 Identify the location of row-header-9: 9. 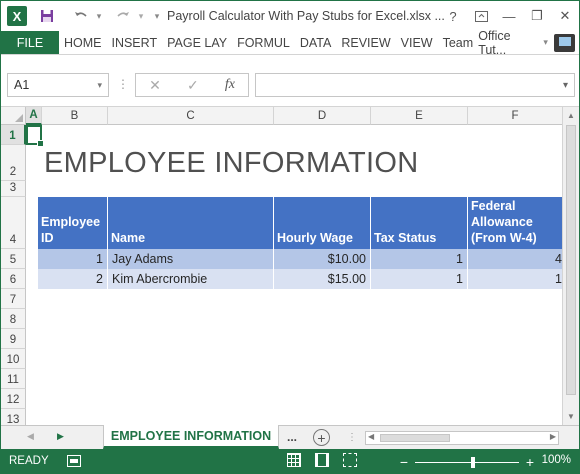
(13, 339).